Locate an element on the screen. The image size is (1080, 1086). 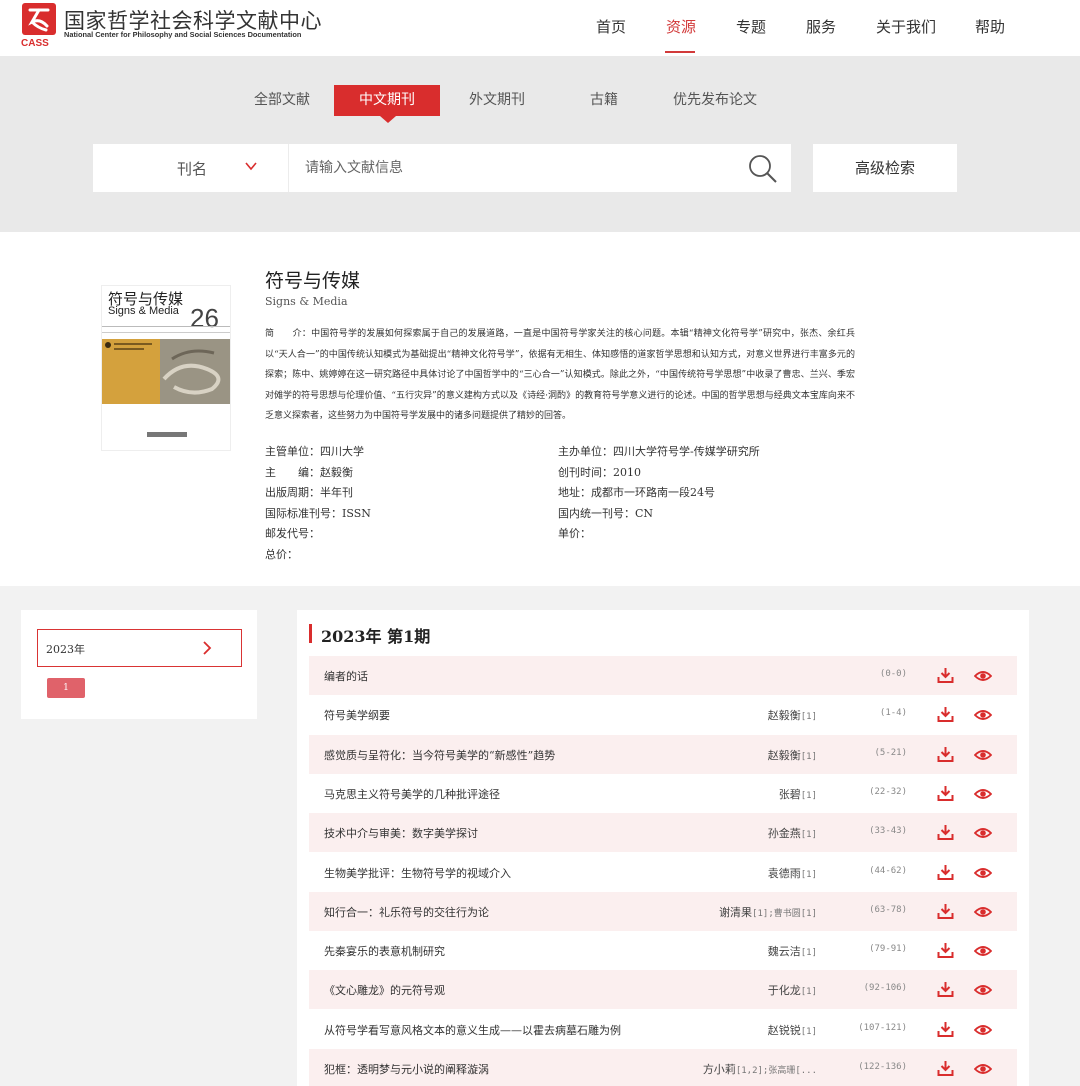
cover-artwork is located at coordinates (166, 371).